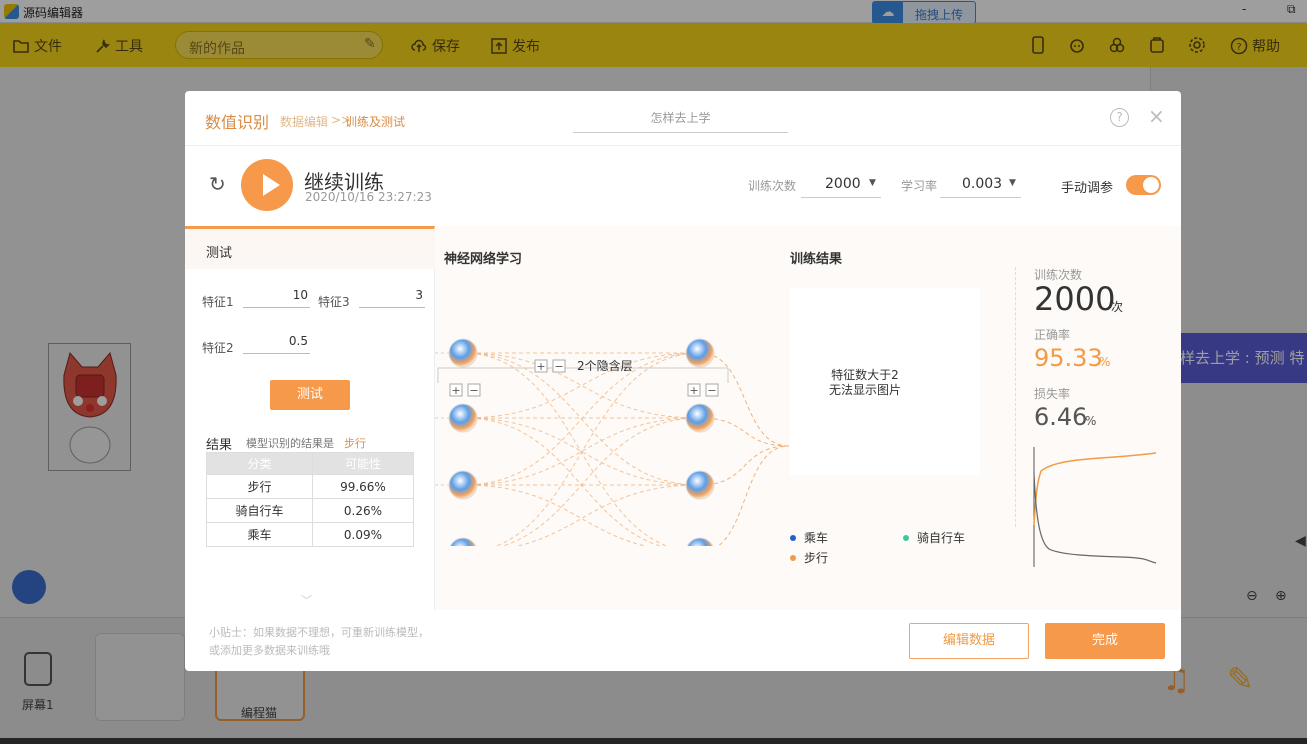  I want to click on metric-loss-label: 损失率, so click(1052, 394).